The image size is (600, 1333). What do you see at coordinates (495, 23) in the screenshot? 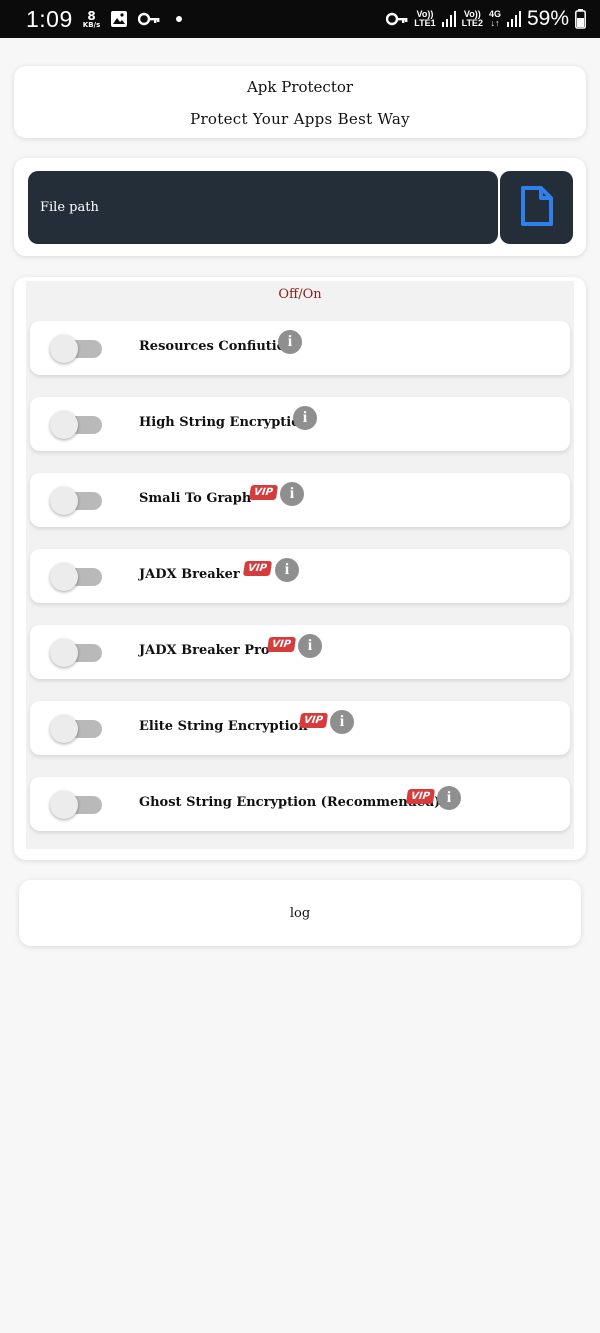
I see `data-arrows-icon: ↓↑` at bounding box center [495, 23].